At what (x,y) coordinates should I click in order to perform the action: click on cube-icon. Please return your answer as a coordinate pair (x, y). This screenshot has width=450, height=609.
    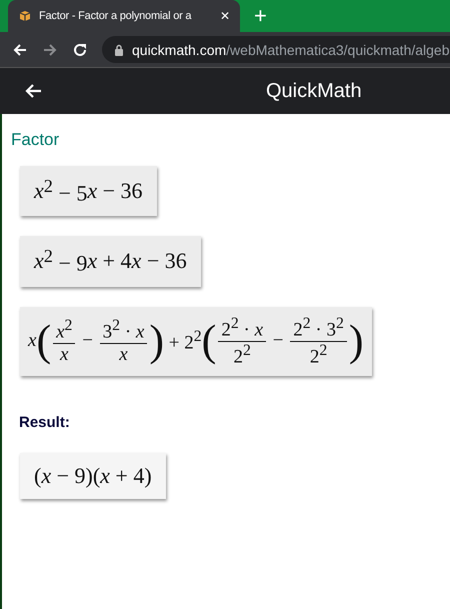
    Looking at the image, I should click on (25, 16).